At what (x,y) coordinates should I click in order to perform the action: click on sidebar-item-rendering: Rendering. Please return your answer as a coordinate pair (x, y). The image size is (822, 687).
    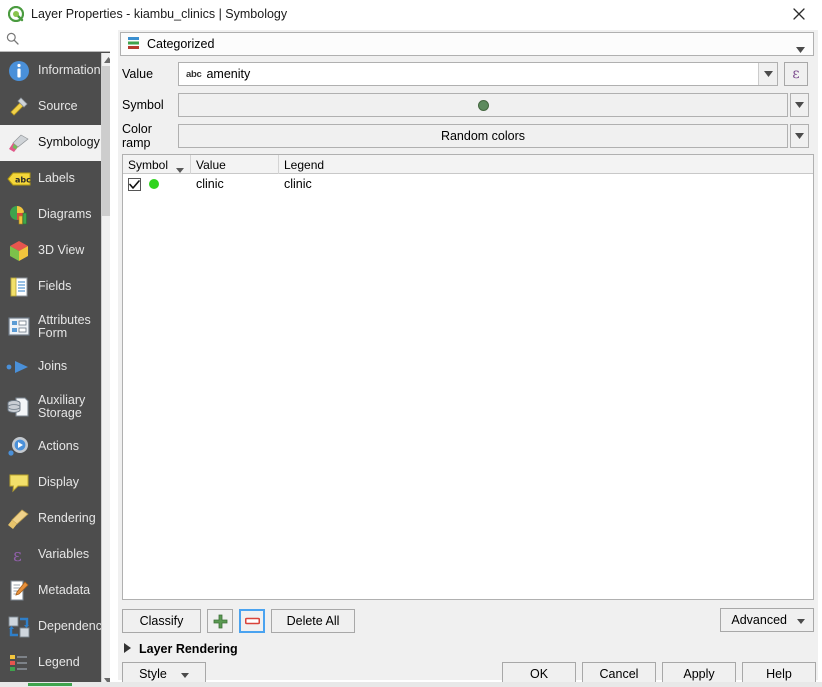
    Looking at the image, I should click on (55, 519).